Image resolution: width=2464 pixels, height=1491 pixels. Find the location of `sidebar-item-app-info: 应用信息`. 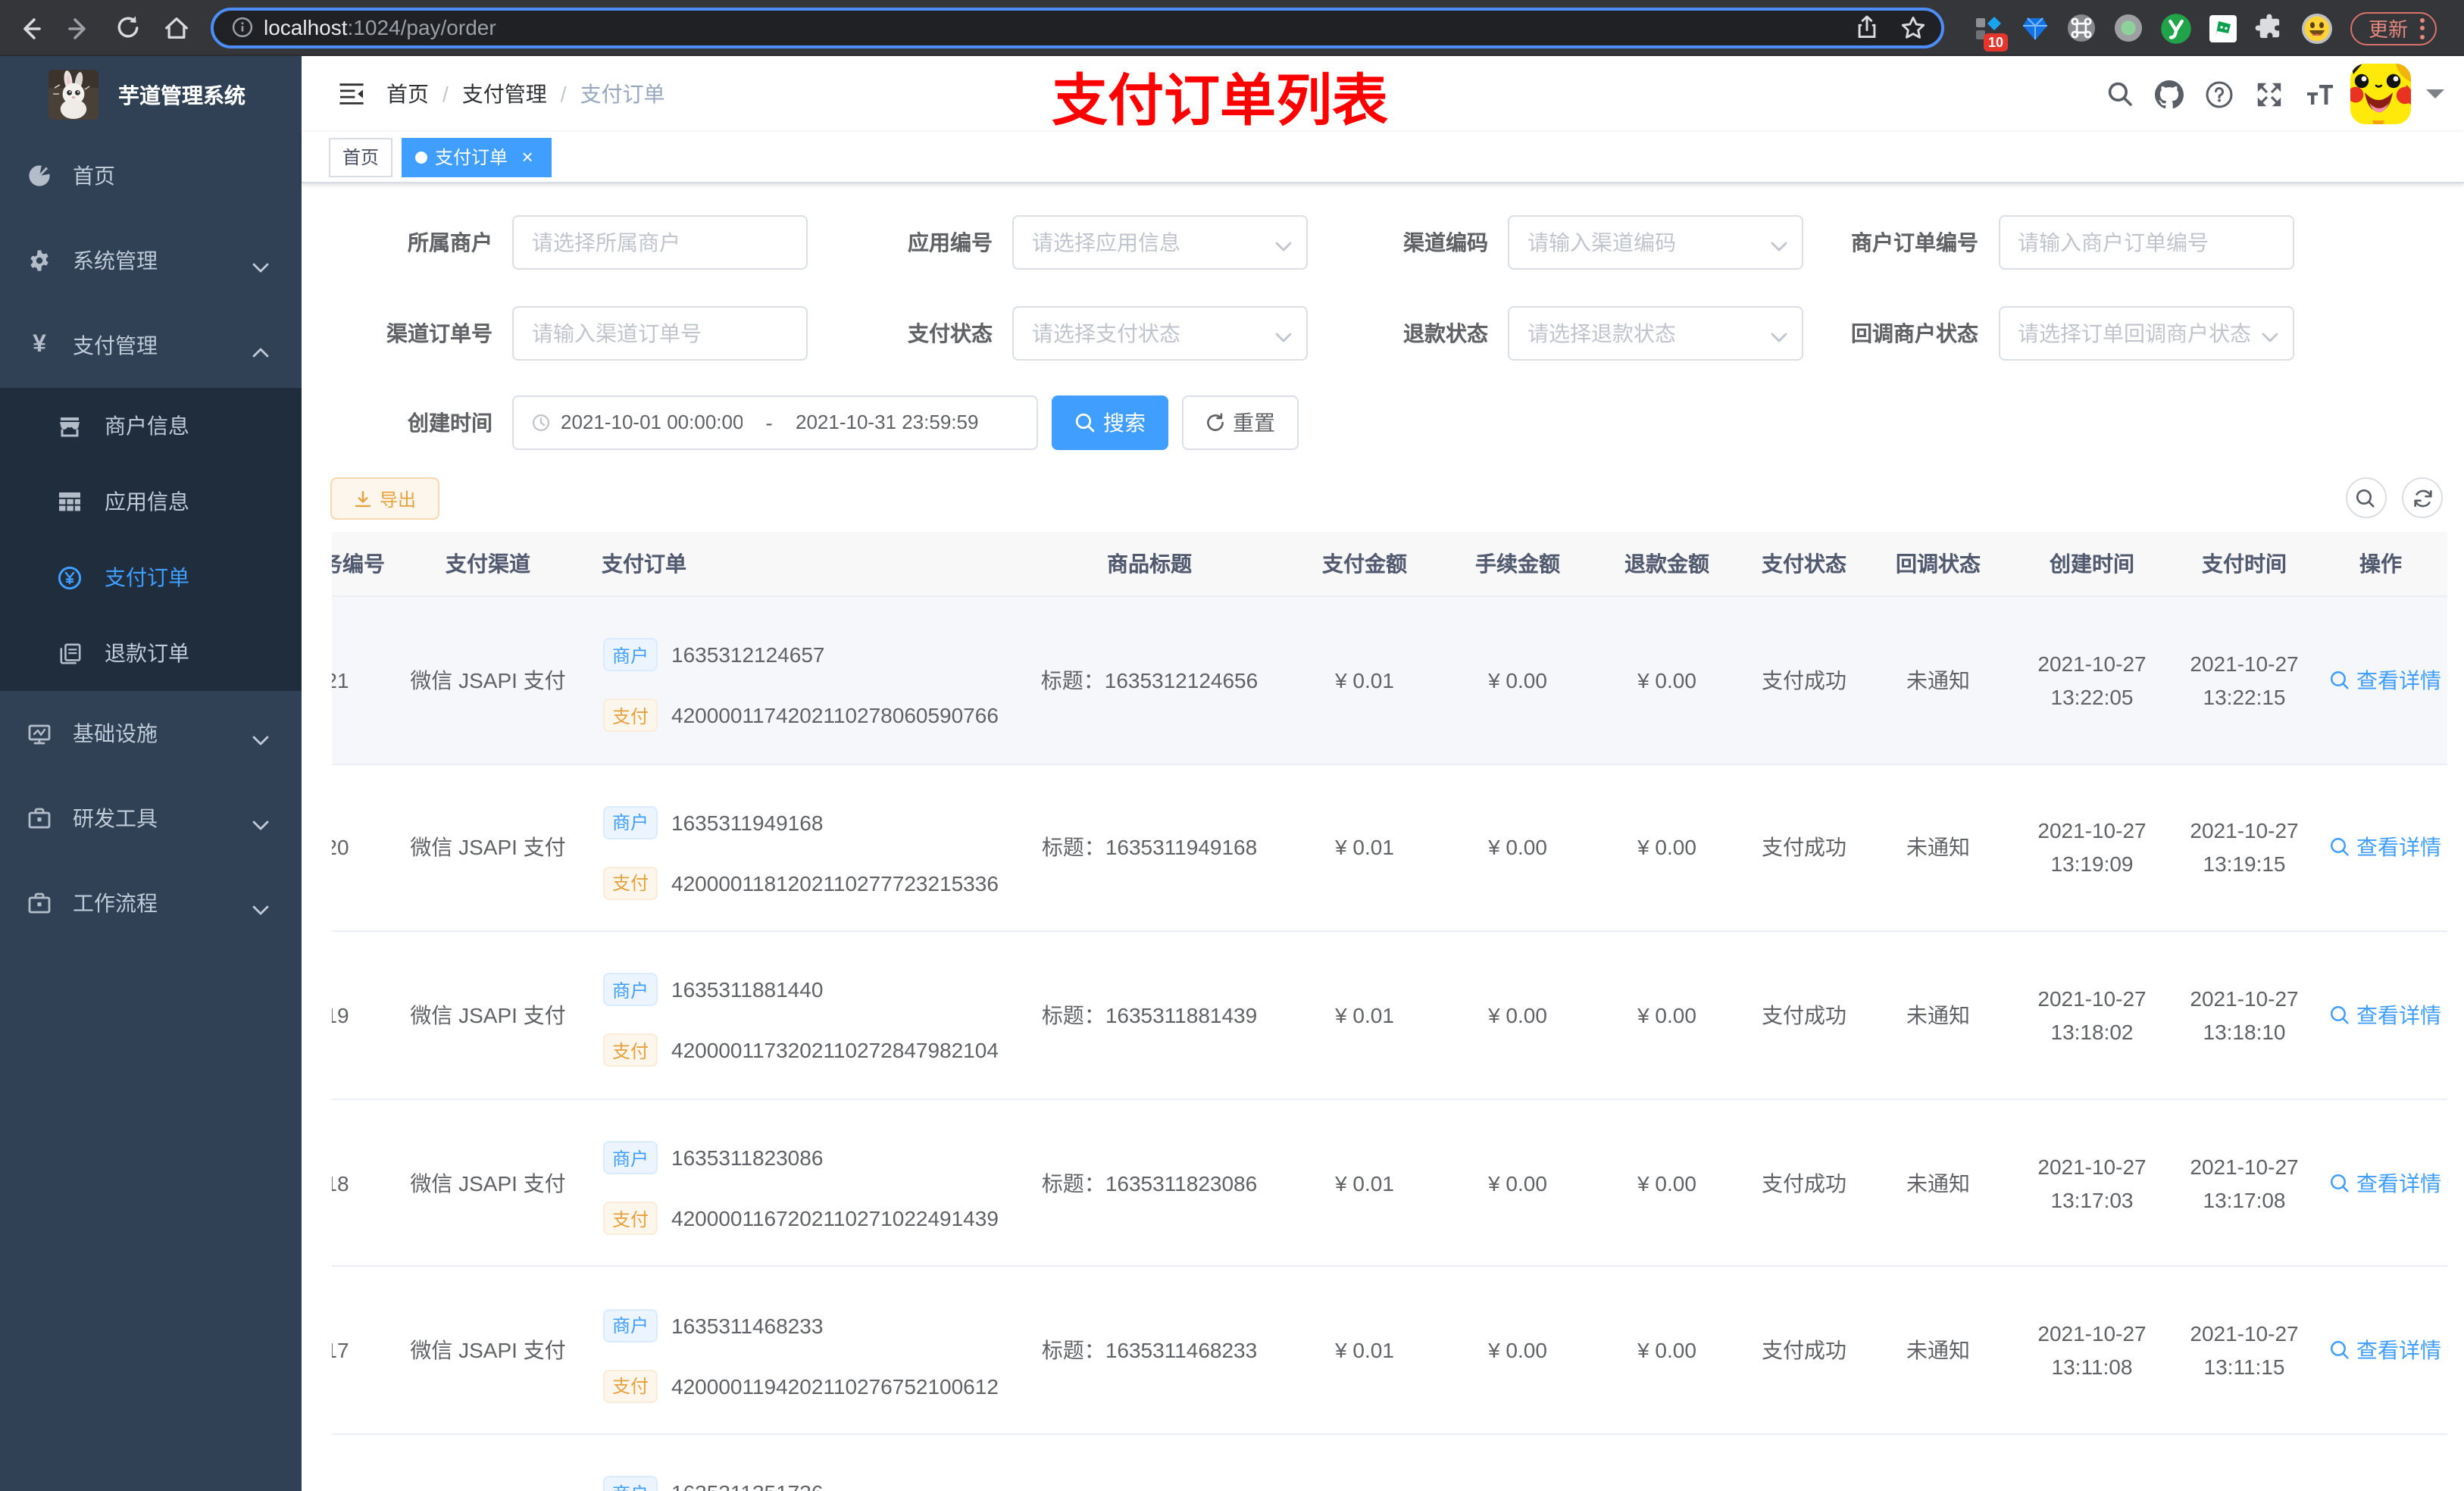

sidebar-item-app-info: 应用信息 is located at coordinates (151, 501).